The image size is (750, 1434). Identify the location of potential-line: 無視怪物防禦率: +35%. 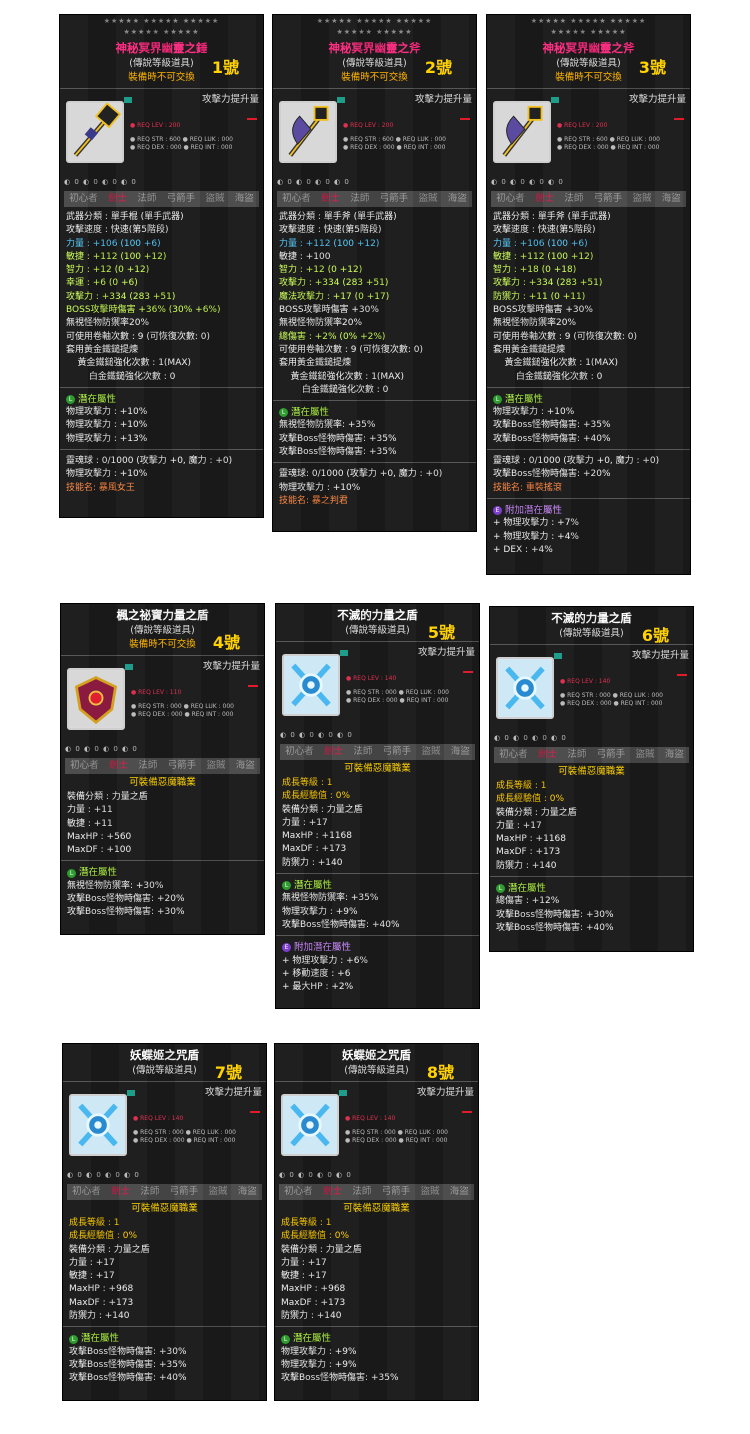
(327, 425).